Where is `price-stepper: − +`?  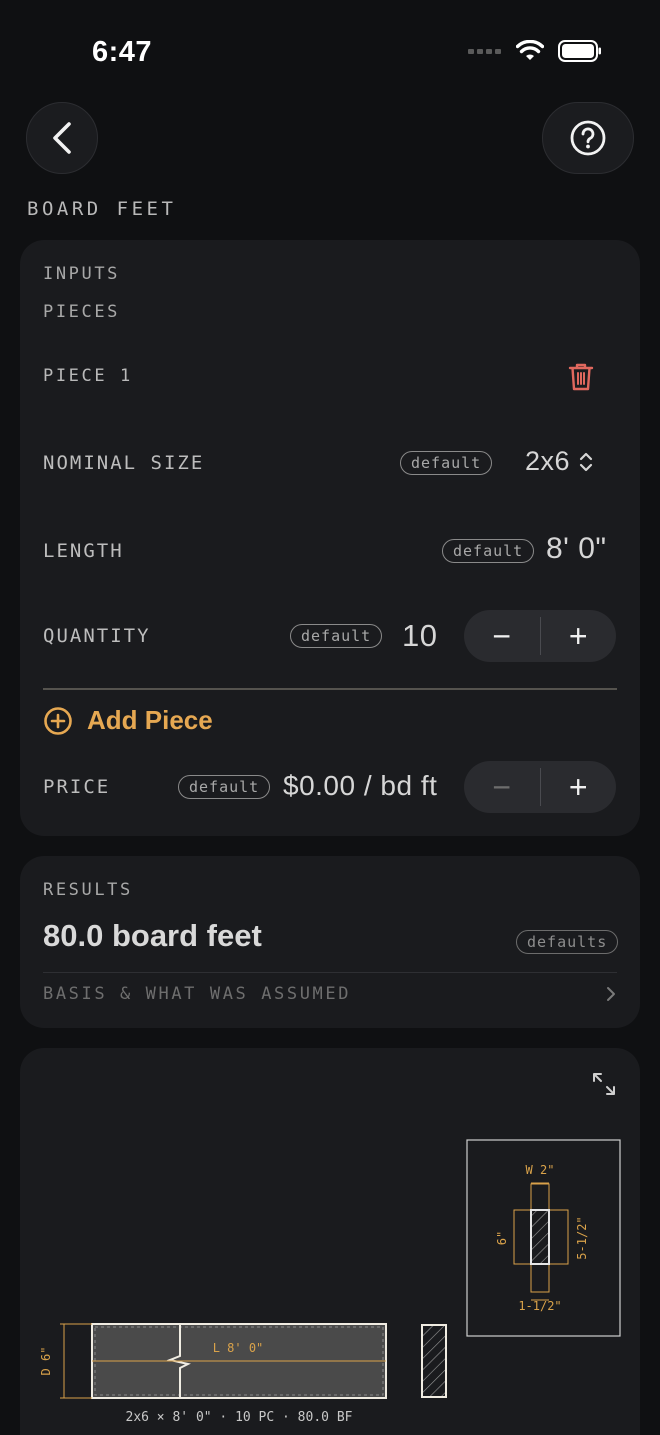
price-stepper: − + is located at coordinates (540, 787).